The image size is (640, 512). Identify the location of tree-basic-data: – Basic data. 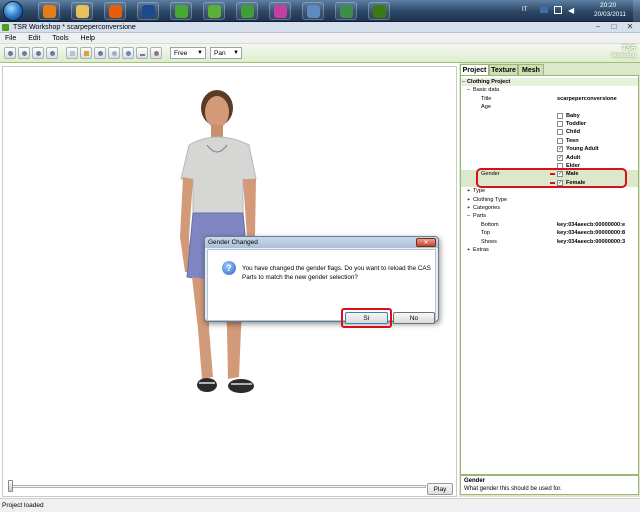
(549, 90).